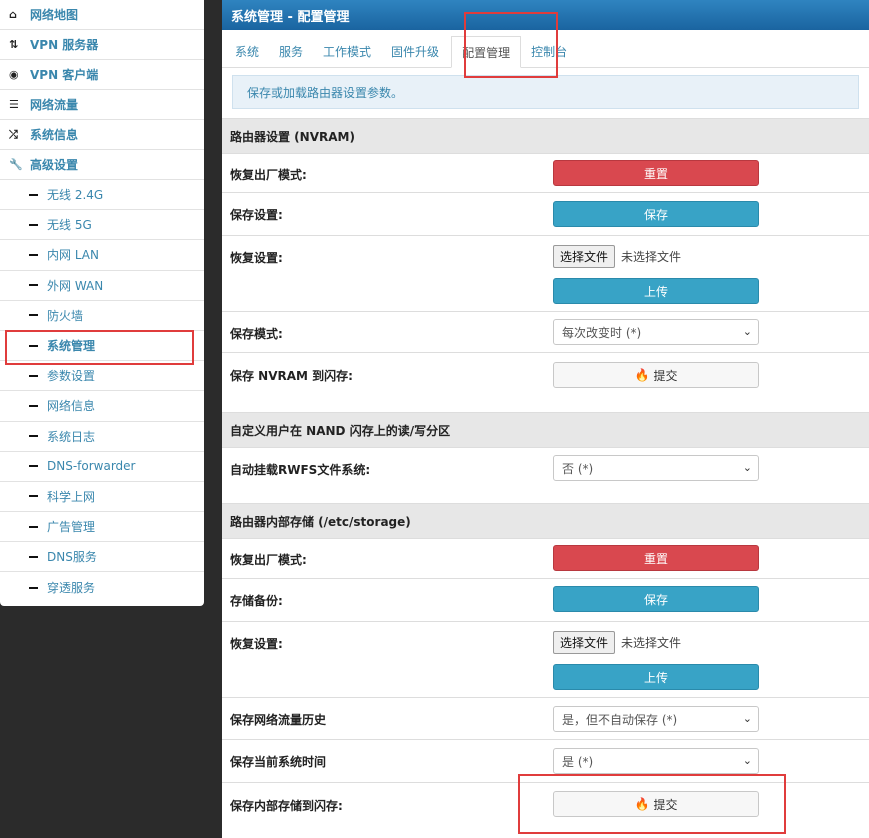 This screenshot has height=838, width=869. What do you see at coordinates (102, 587) in the screenshot?
I see `sidebar-item-tunnel: 穿透服务` at bounding box center [102, 587].